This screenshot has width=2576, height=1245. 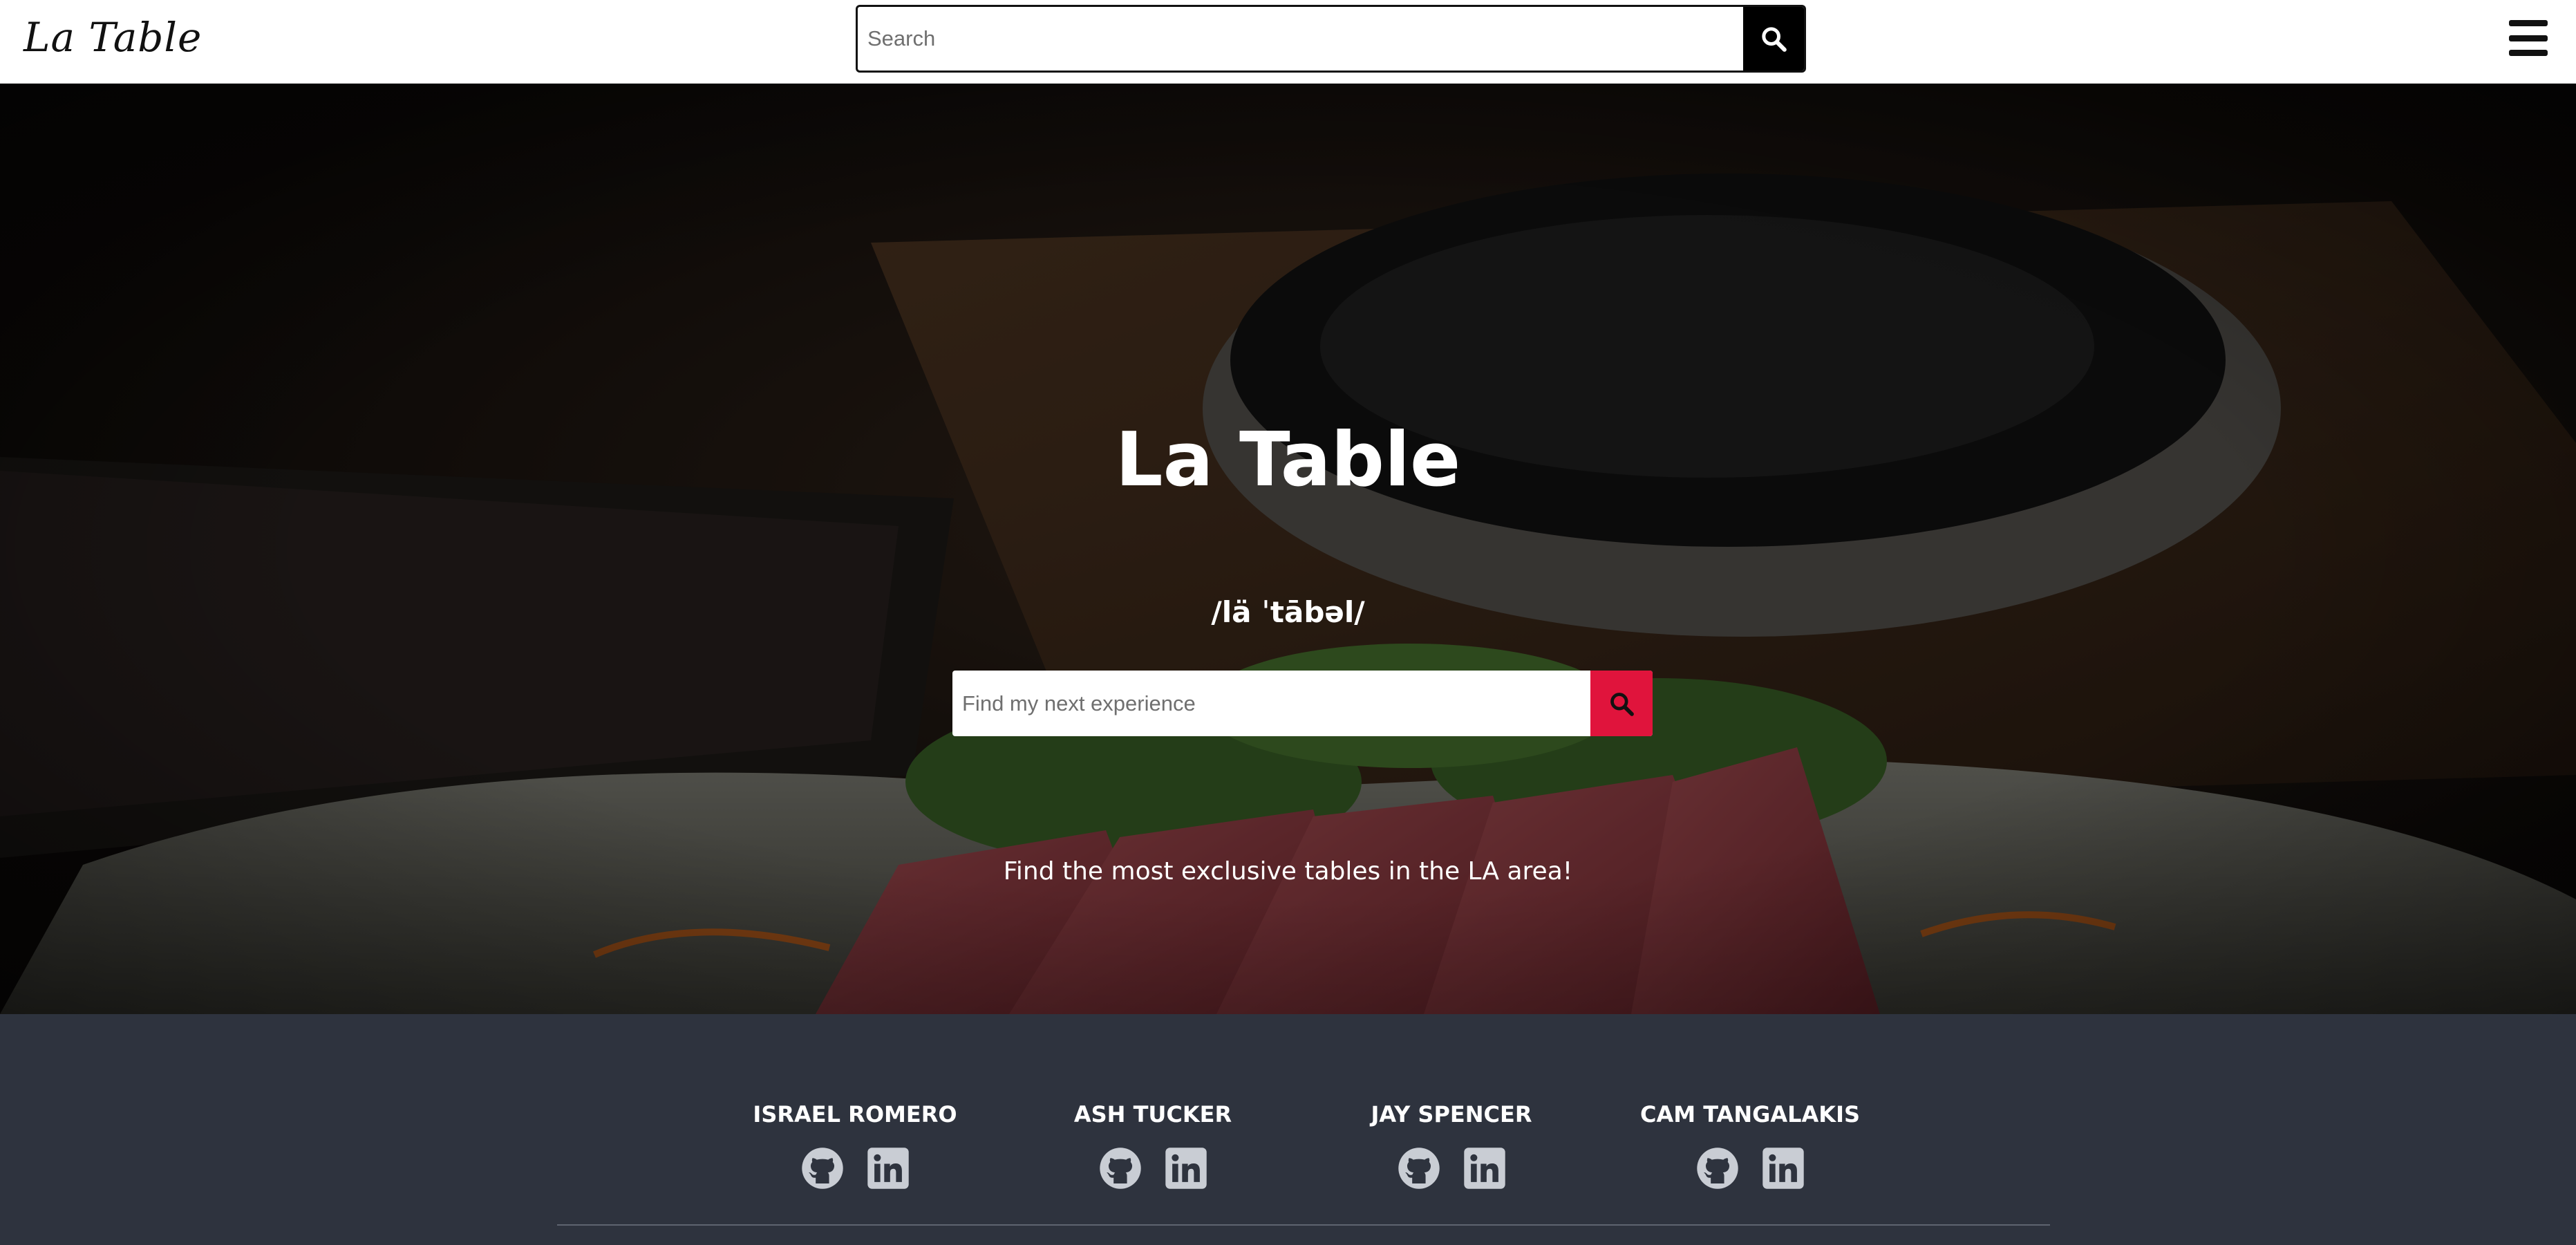 I want to click on team-member-name: CAM TANGALAKIS, so click(x=1750, y=1114).